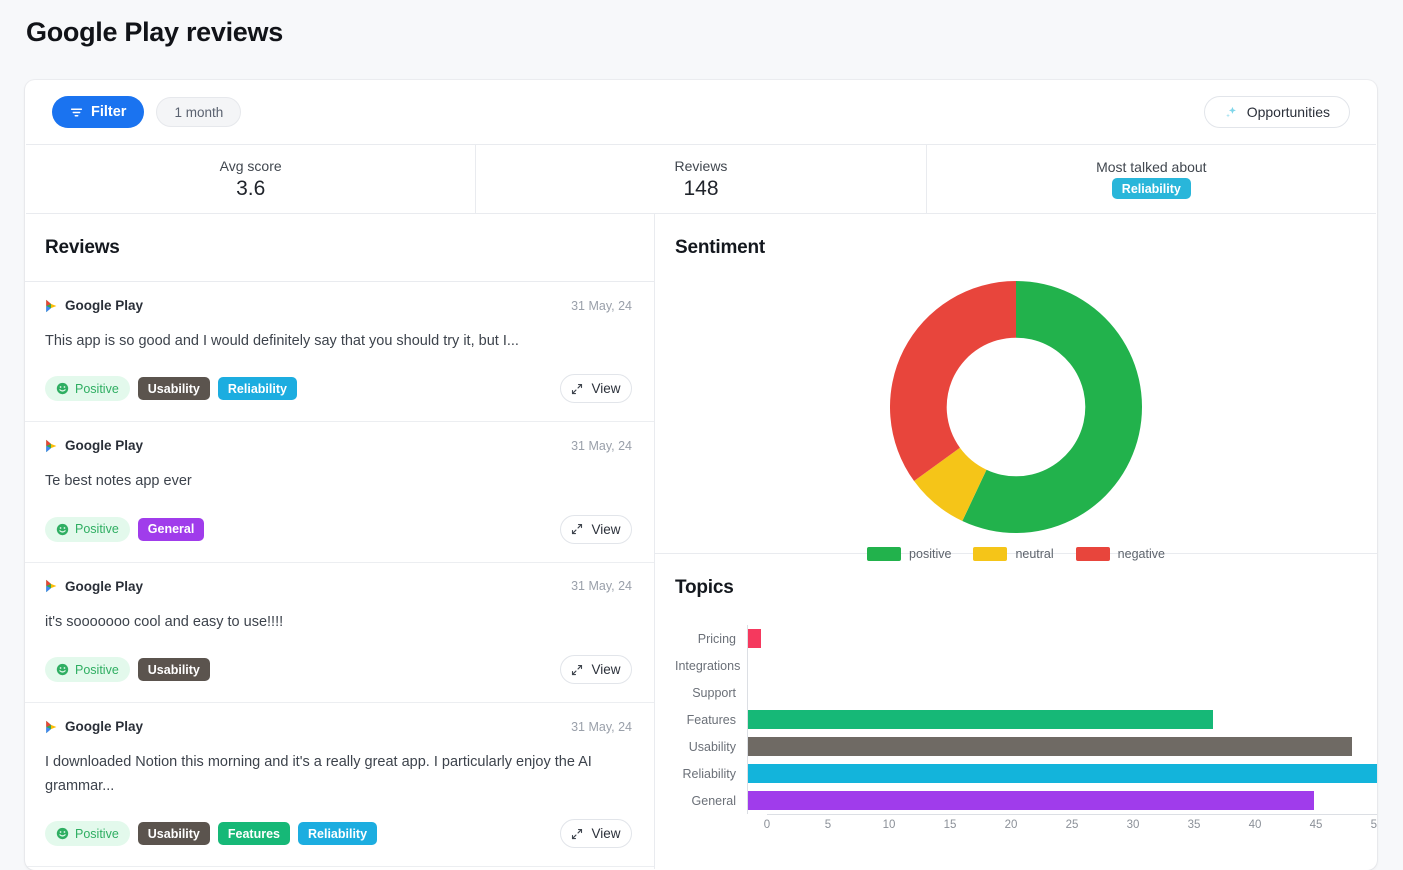 The image size is (1403, 870). Describe the element at coordinates (714, 692) in the screenshot. I see `topic-bar-label: Support` at that location.